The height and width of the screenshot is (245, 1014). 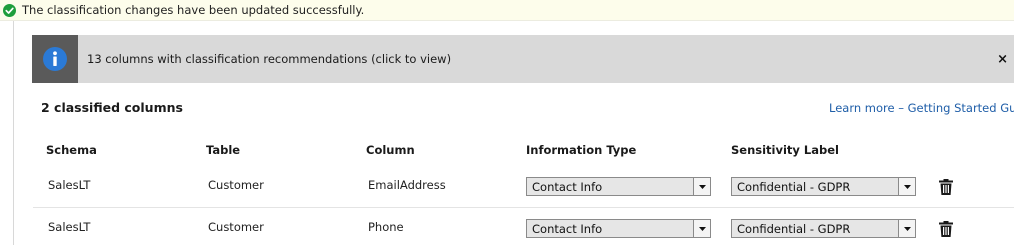 I want to click on header-sensitivity-label: Sensitivity Label, so click(x=785, y=150).